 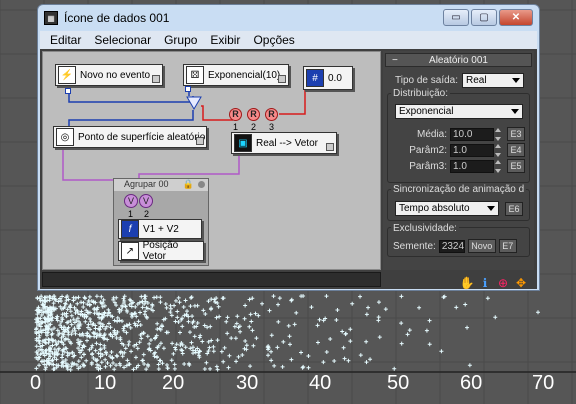 I want to click on param2-e-button: E4, so click(x=516, y=150).